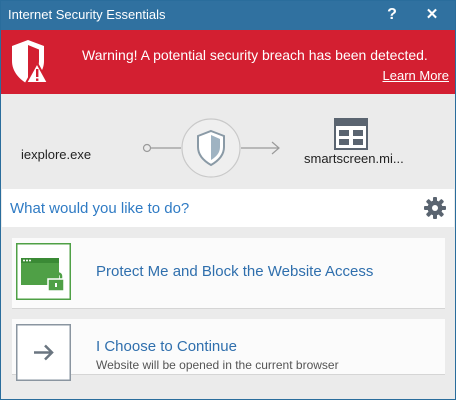 This screenshot has width=456, height=400. Describe the element at coordinates (432, 15) in the screenshot. I see `close-button: ✕` at that location.